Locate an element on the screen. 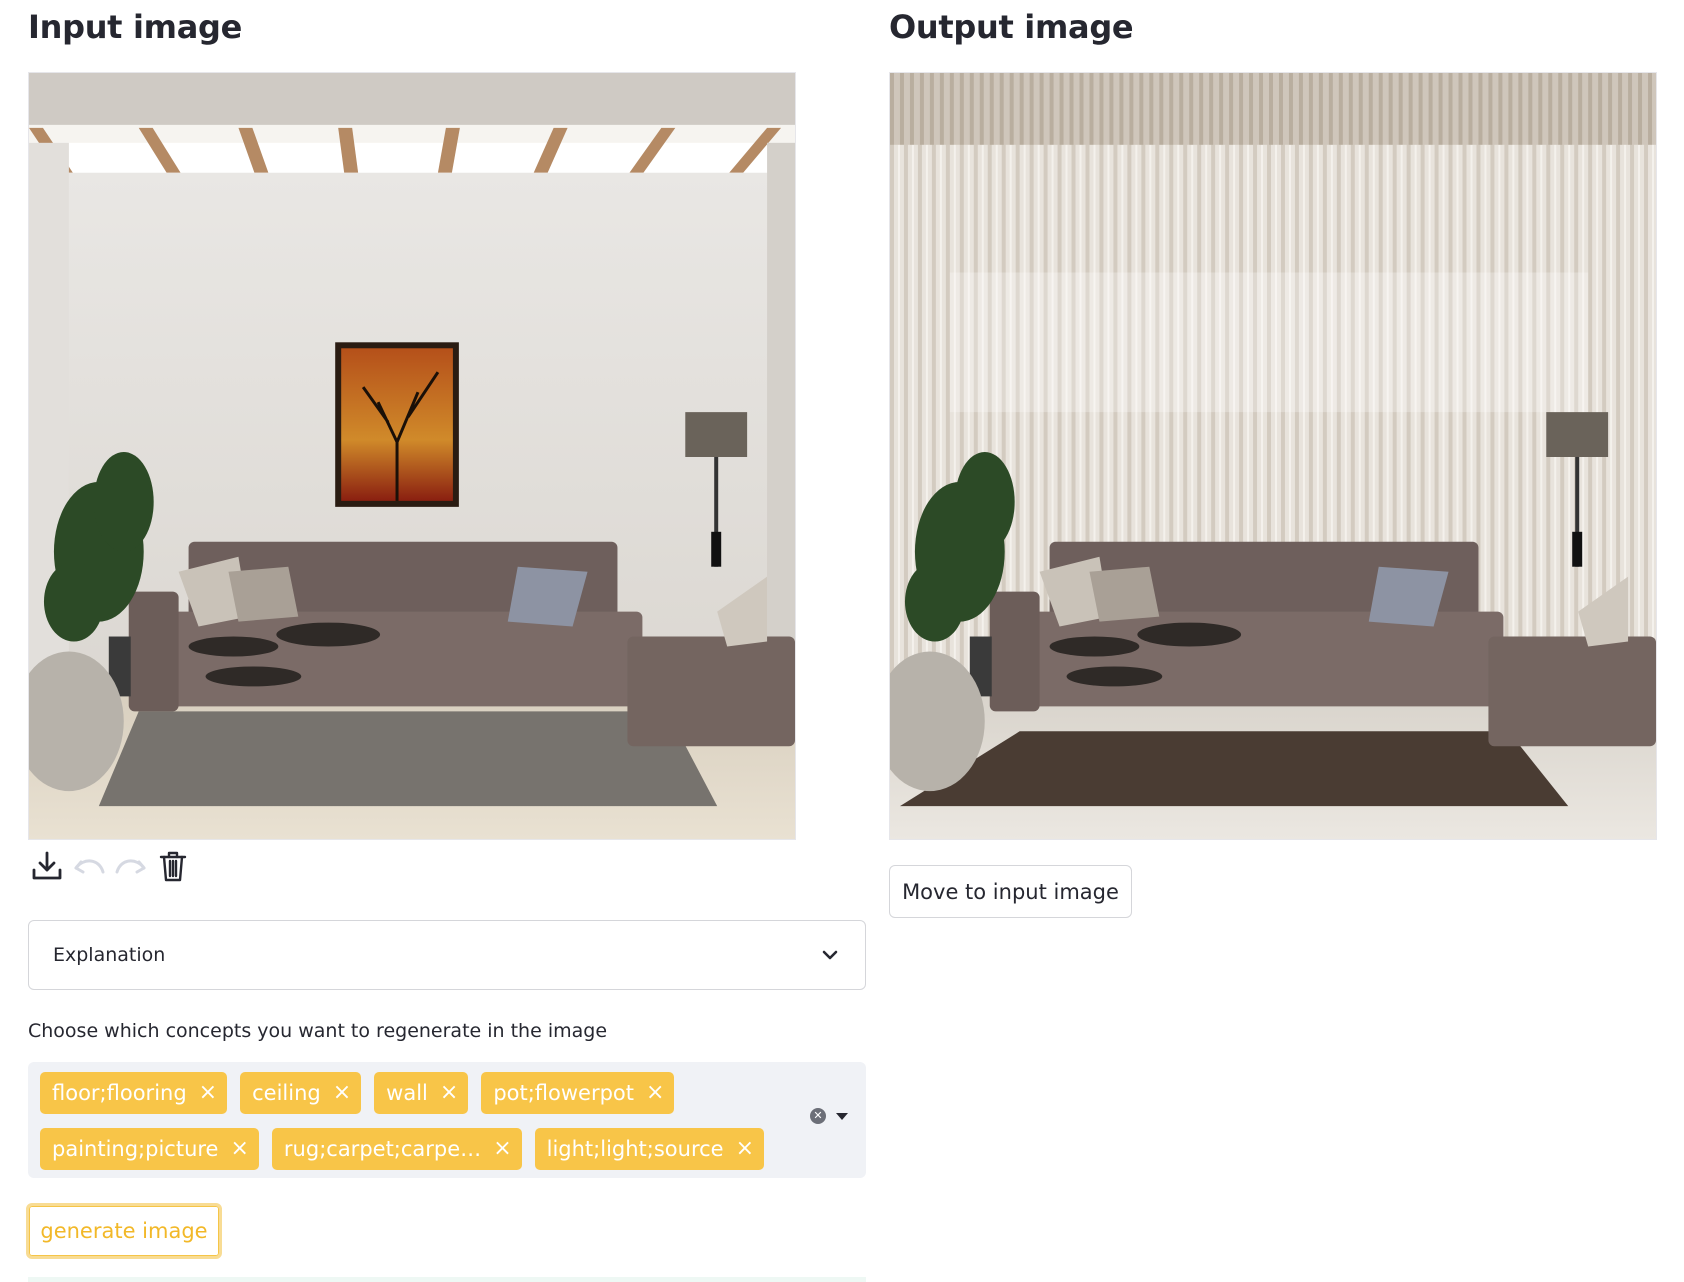 The width and height of the screenshot is (1684, 1282). clear-all-icon: ✕ is located at coordinates (818, 1116).